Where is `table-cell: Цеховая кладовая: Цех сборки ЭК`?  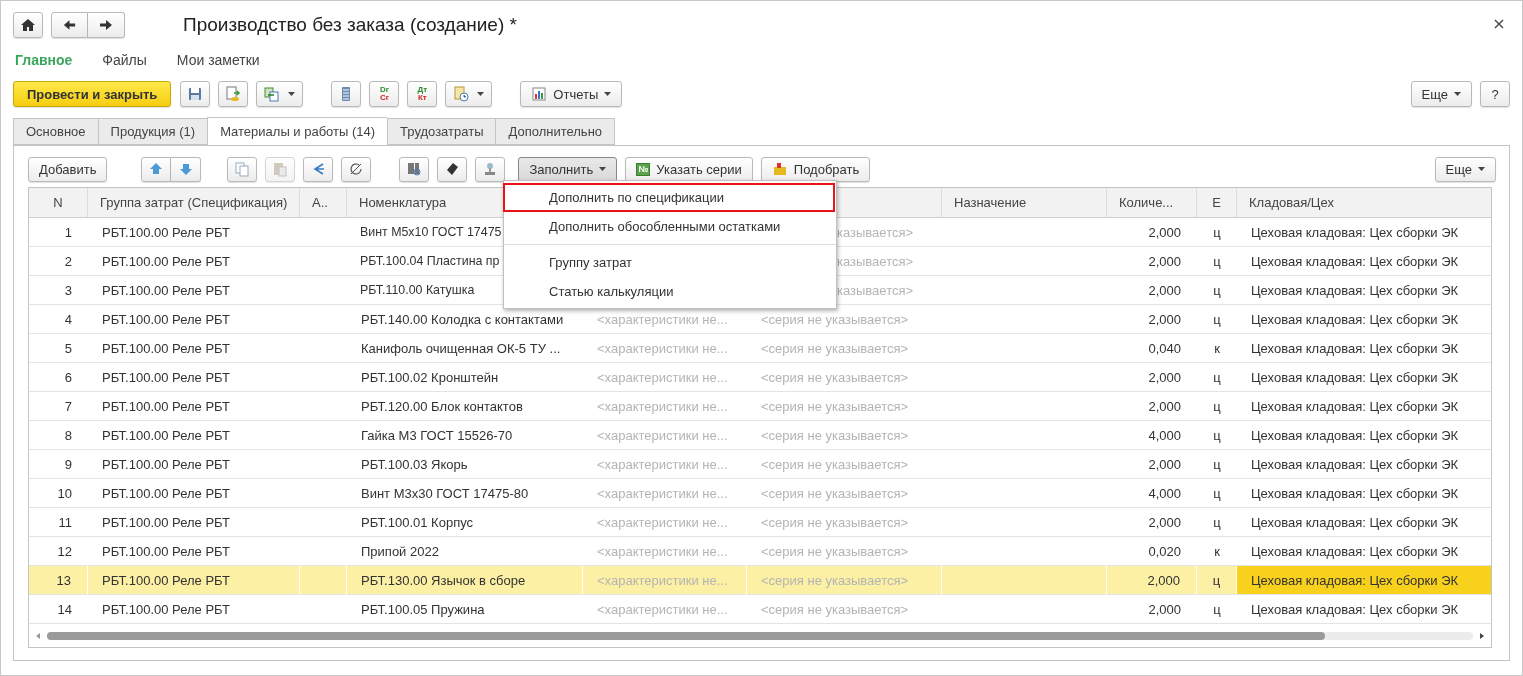 table-cell: Цеховая кладовая: Цех сборки ЭК is located at coordinates (1364, 580).